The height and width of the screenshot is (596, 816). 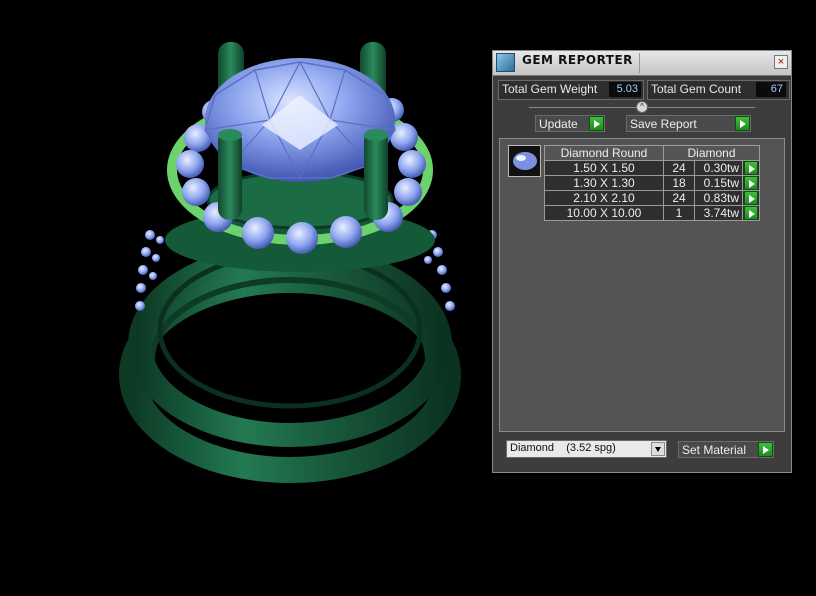 I want to click on gem-size: 2.10 X 2.10, so click(x=604, y=198).